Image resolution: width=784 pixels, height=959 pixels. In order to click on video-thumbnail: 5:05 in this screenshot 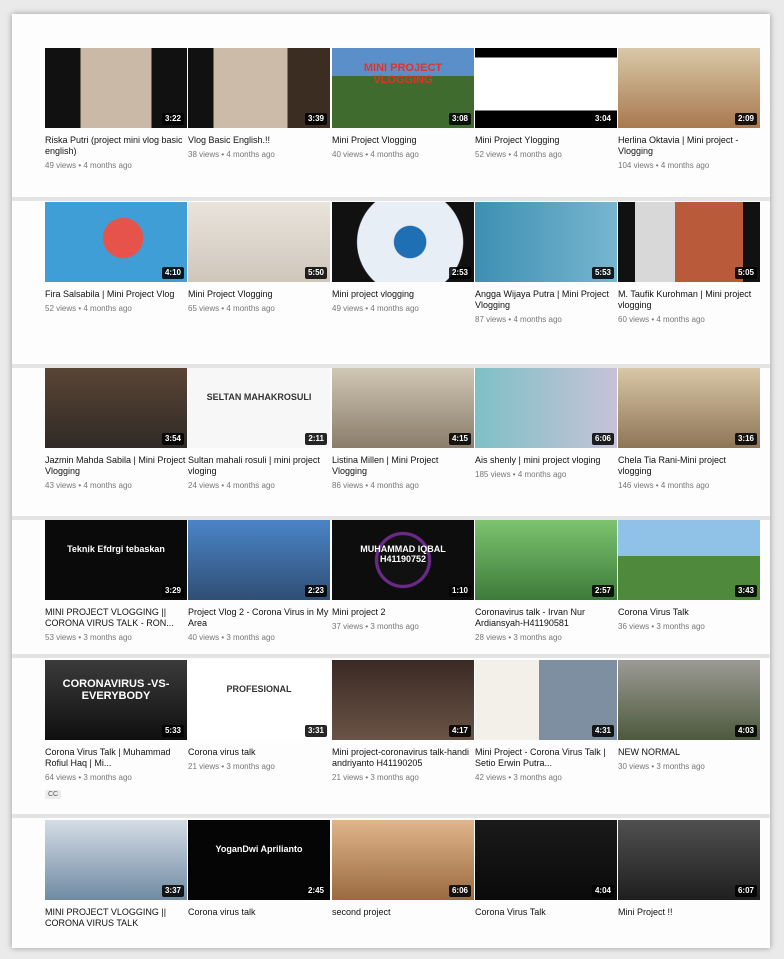, I will do `click(689, 242)`.